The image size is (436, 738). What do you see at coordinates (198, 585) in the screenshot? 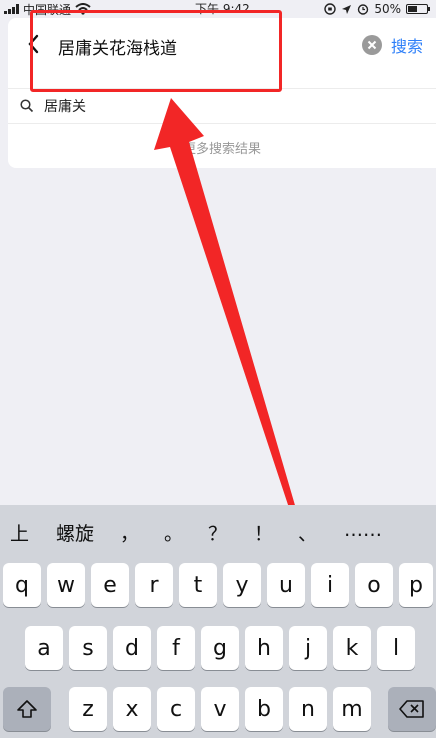
I see `key-t: t` at bounding box center [198, 585].